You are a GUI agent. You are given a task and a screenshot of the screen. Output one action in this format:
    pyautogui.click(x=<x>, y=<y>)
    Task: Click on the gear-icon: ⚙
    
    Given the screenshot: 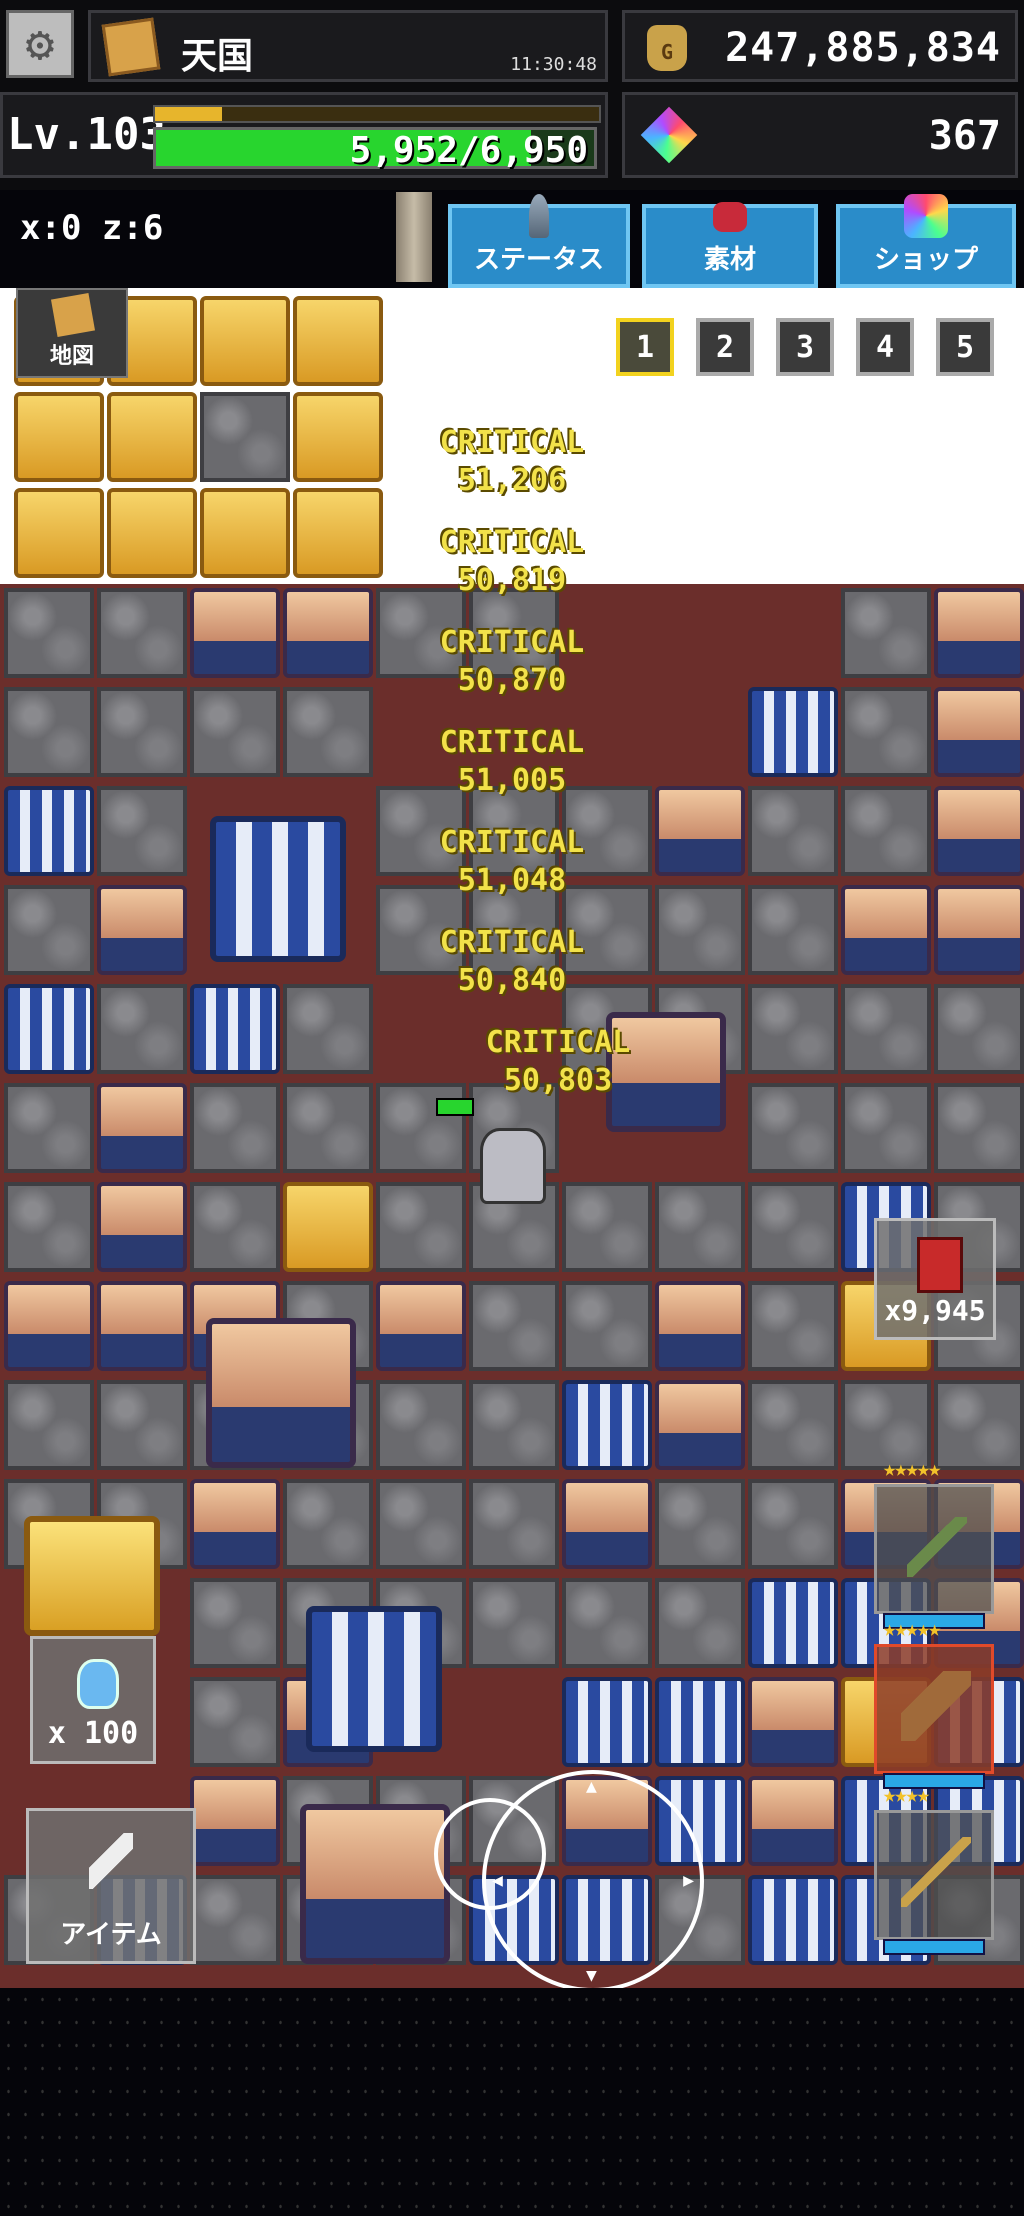 What is the action you would take?
    pyautogui.click(x=40, y=44)
    